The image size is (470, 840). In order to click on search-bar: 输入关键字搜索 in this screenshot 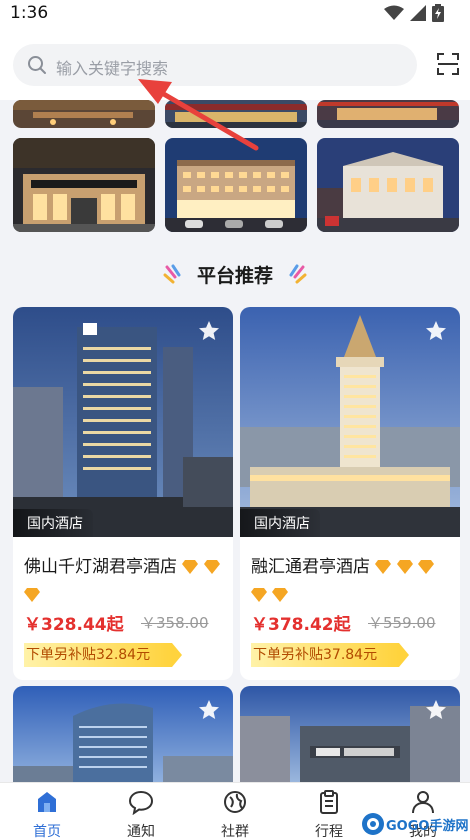, I will do `click(235, 64)`.